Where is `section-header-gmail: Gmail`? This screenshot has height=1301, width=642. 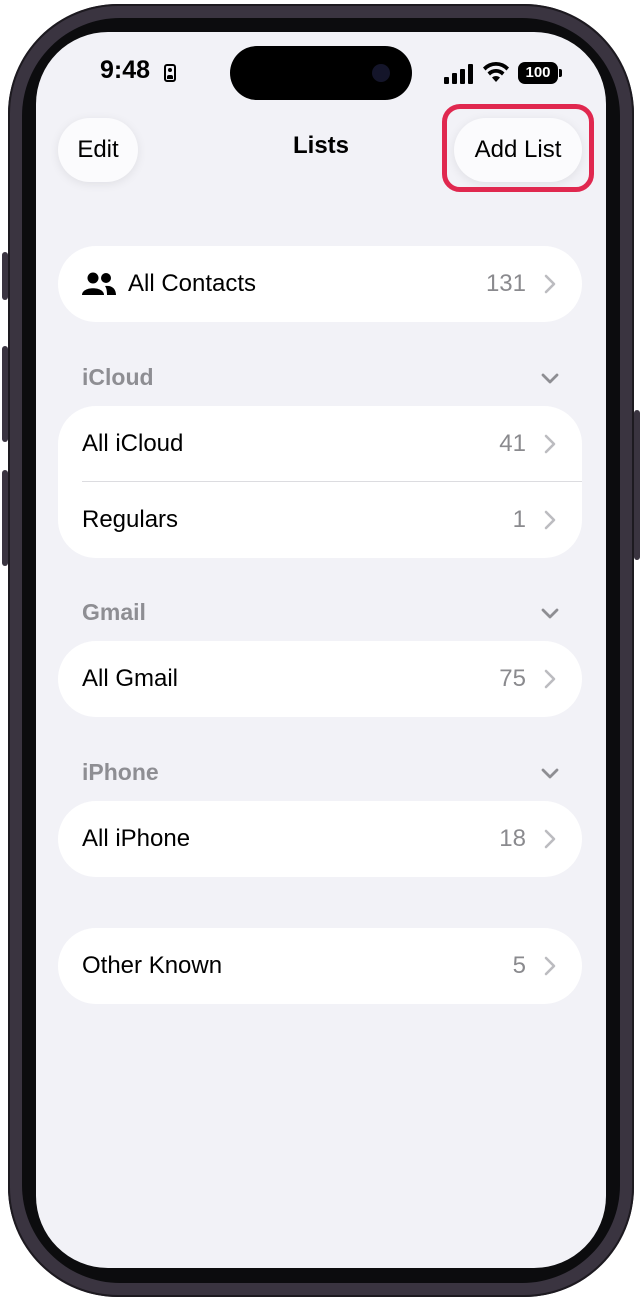 section-header-gmail: Gmail is located at coordinates (114, 612).